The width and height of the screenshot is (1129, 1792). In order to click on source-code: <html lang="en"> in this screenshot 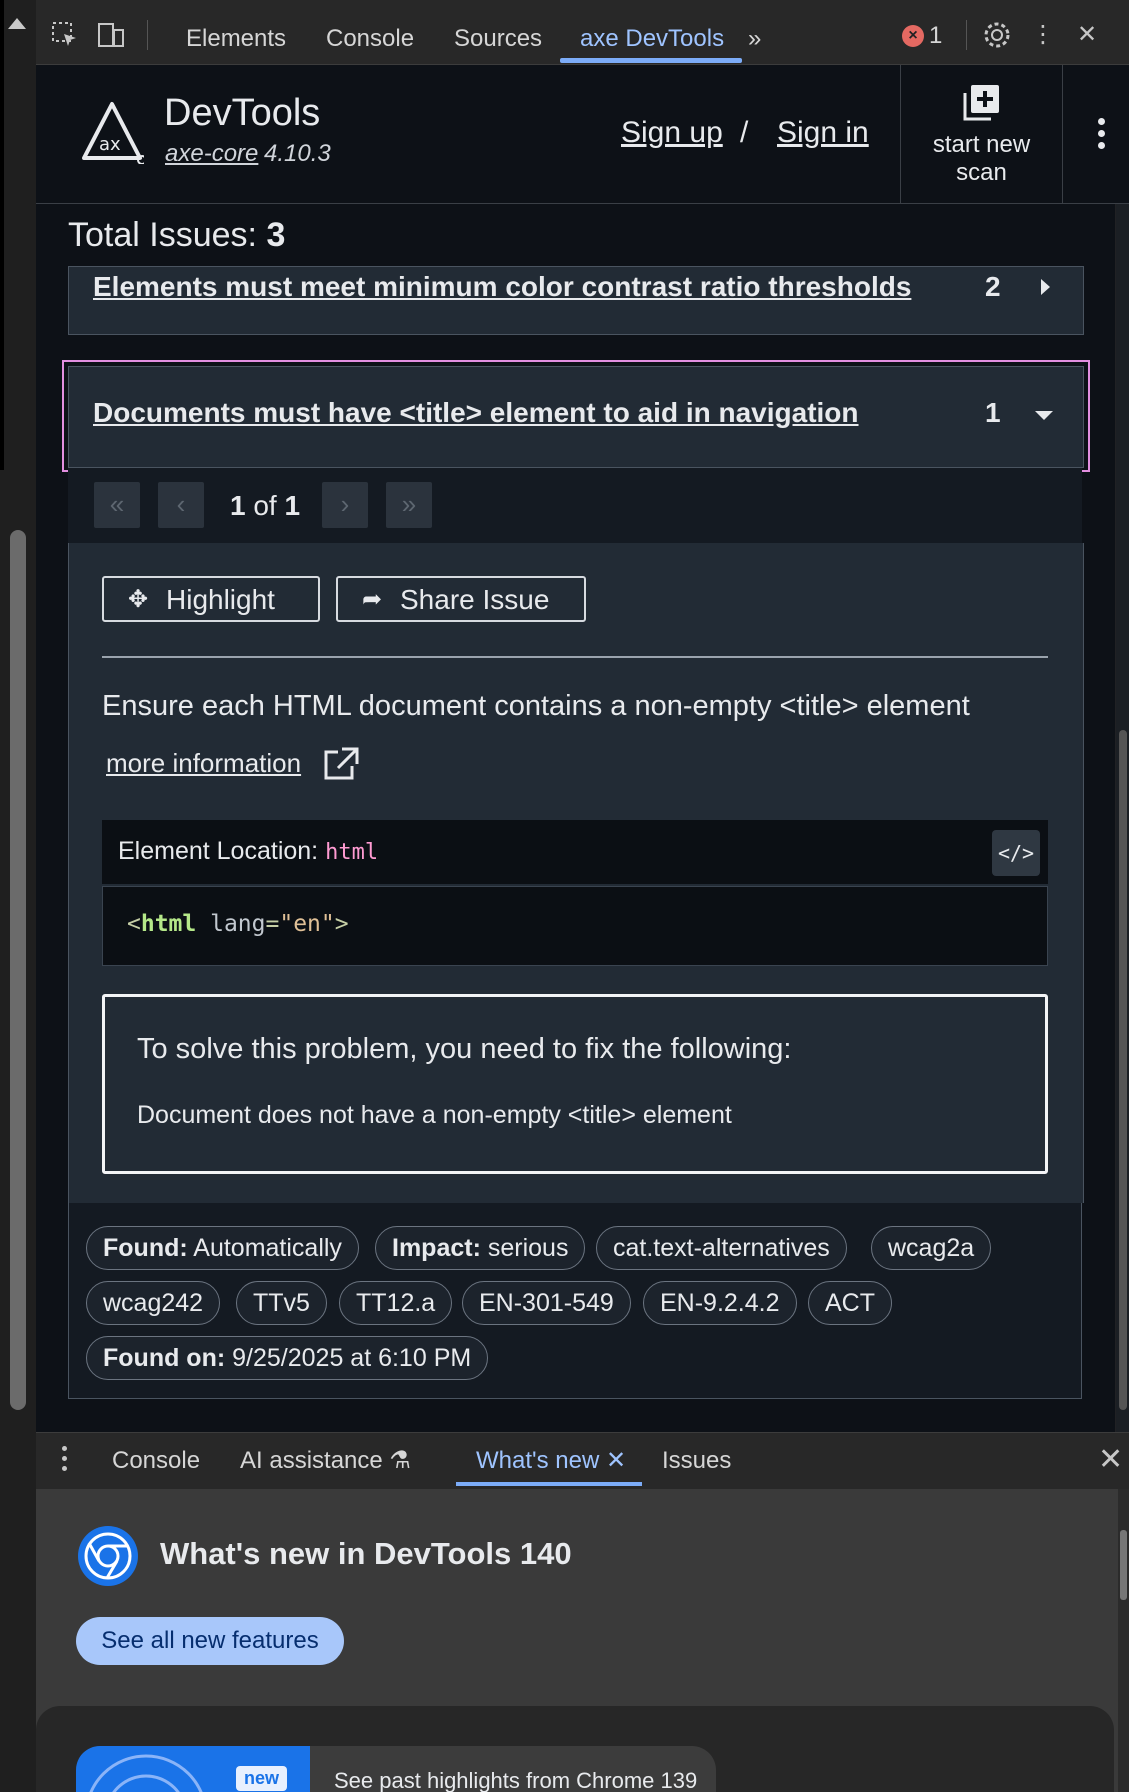, I will do `click(238, 924)`.